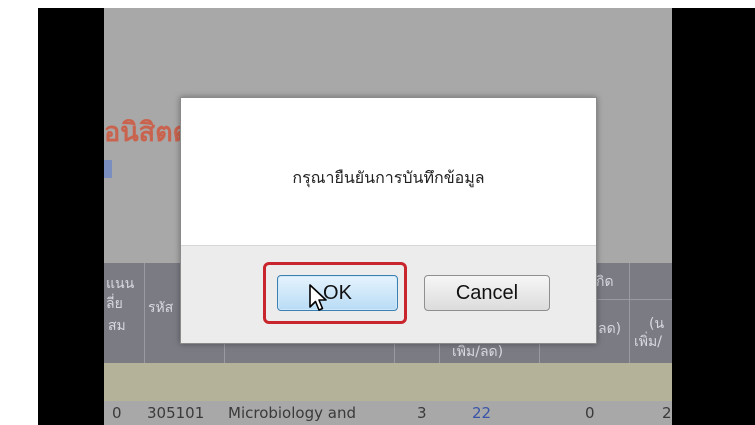 The image size is (755, 425). What do you see at coordinates (147, 132) in the screenshot?
I see `page-heading: อนิสิตต` at bounding box center [147, 132].